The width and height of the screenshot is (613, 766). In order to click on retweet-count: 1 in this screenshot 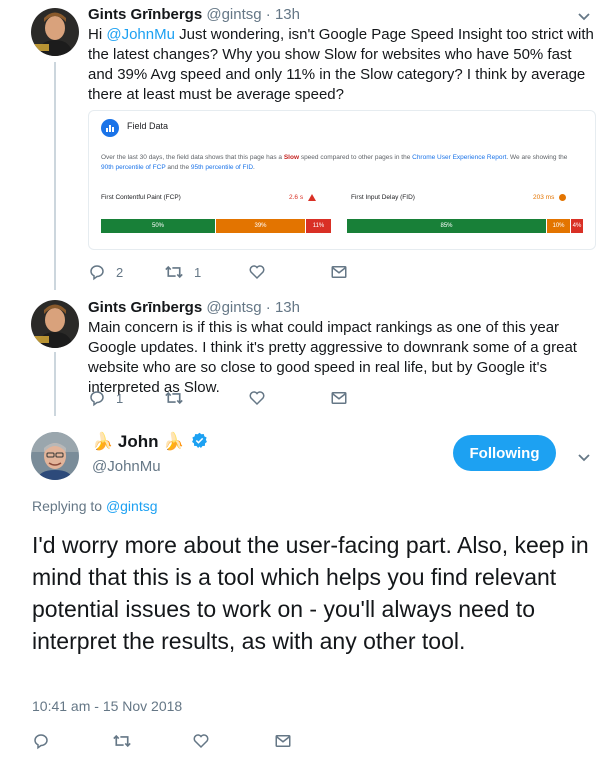, I will do `click(198, 272)`.